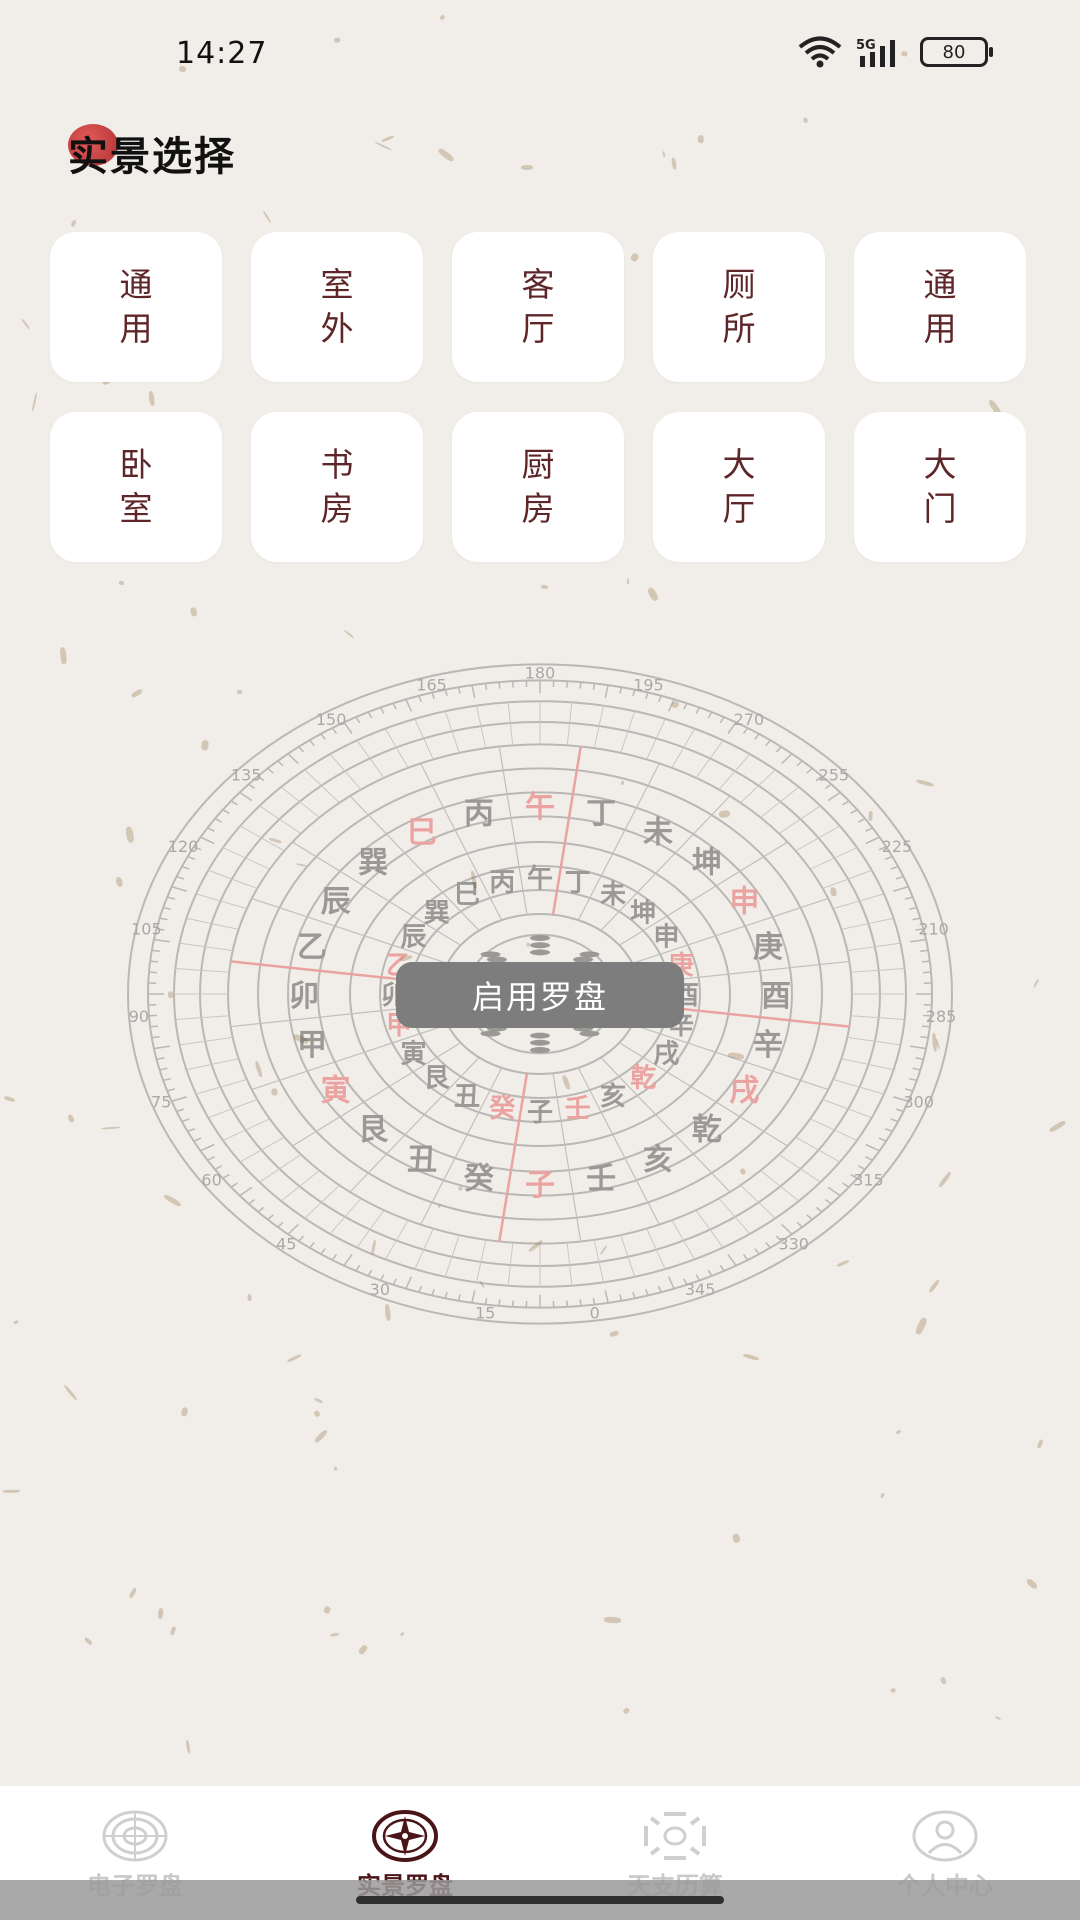 Image resolution: width=1080 pixels, height=1920 pixels. Describe the element at coordinates (312, 1045) in the screenshot. I see `compass-outer-char: 甲` at that location.